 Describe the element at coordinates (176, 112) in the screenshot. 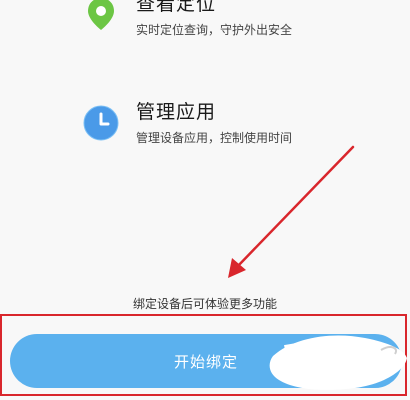

I see `feature-title: 管理应用` at that location.